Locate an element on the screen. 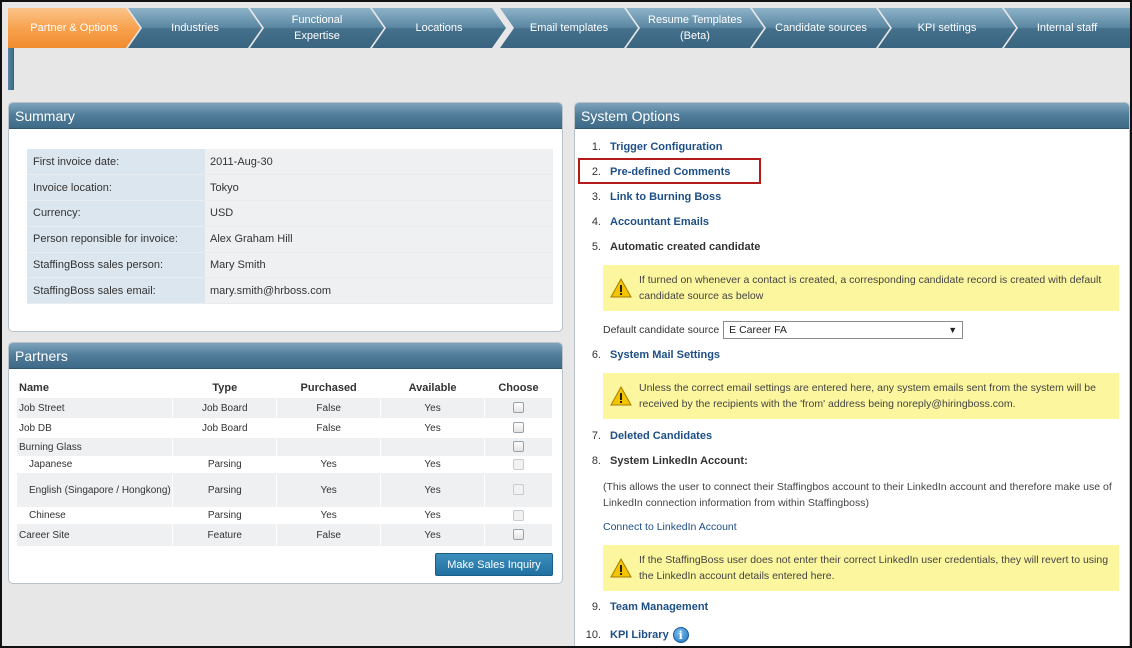 Image resolution: width=1132 pixels, height=648 pixels. accountant-emails-link: Accountant Emails is located at coordinates (659, 222).